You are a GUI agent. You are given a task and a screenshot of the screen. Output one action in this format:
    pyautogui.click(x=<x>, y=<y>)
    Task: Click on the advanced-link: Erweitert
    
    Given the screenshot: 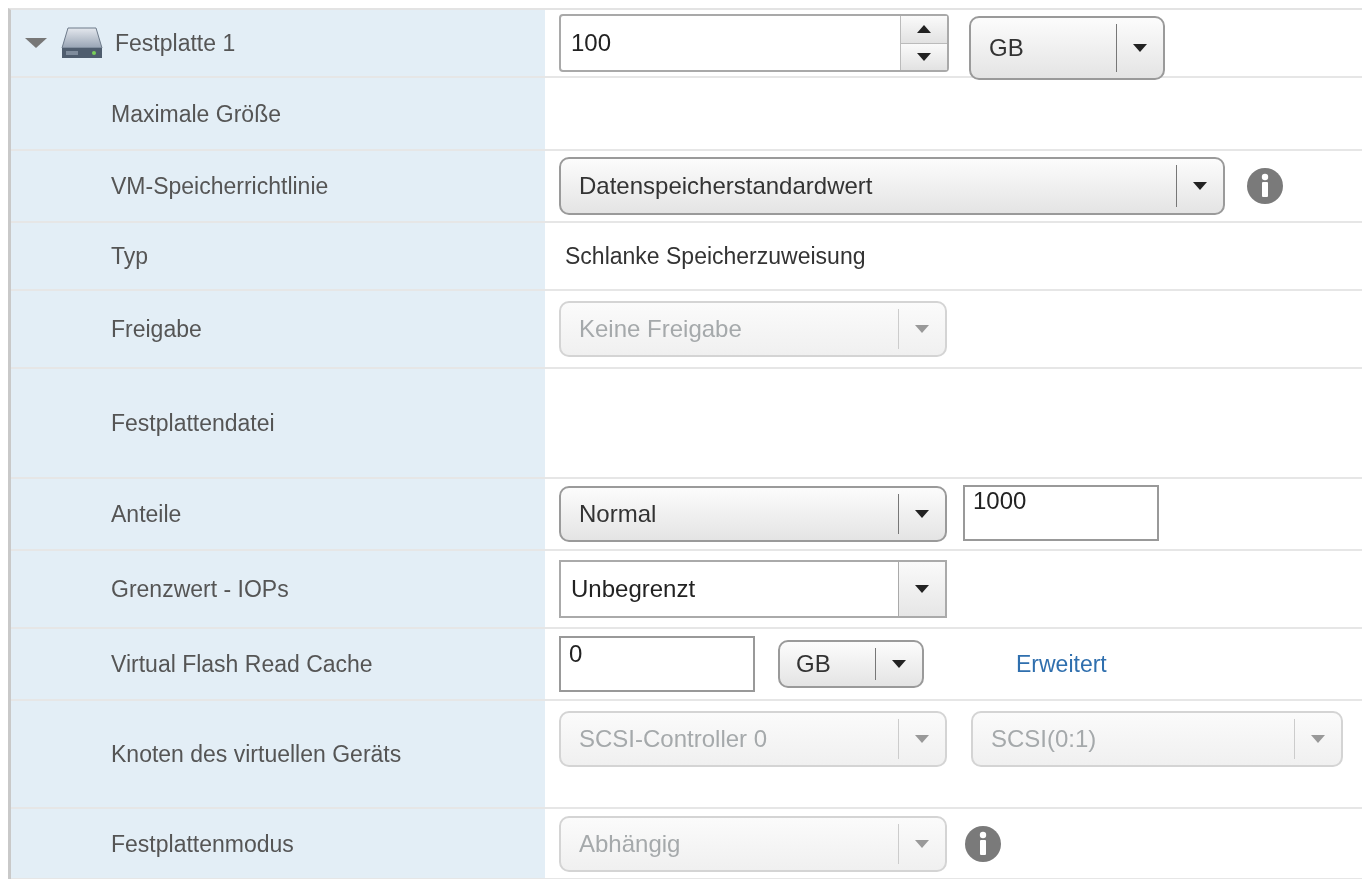 What is the action you would take?
    pyautogui.click(x=1061, y=664)
    